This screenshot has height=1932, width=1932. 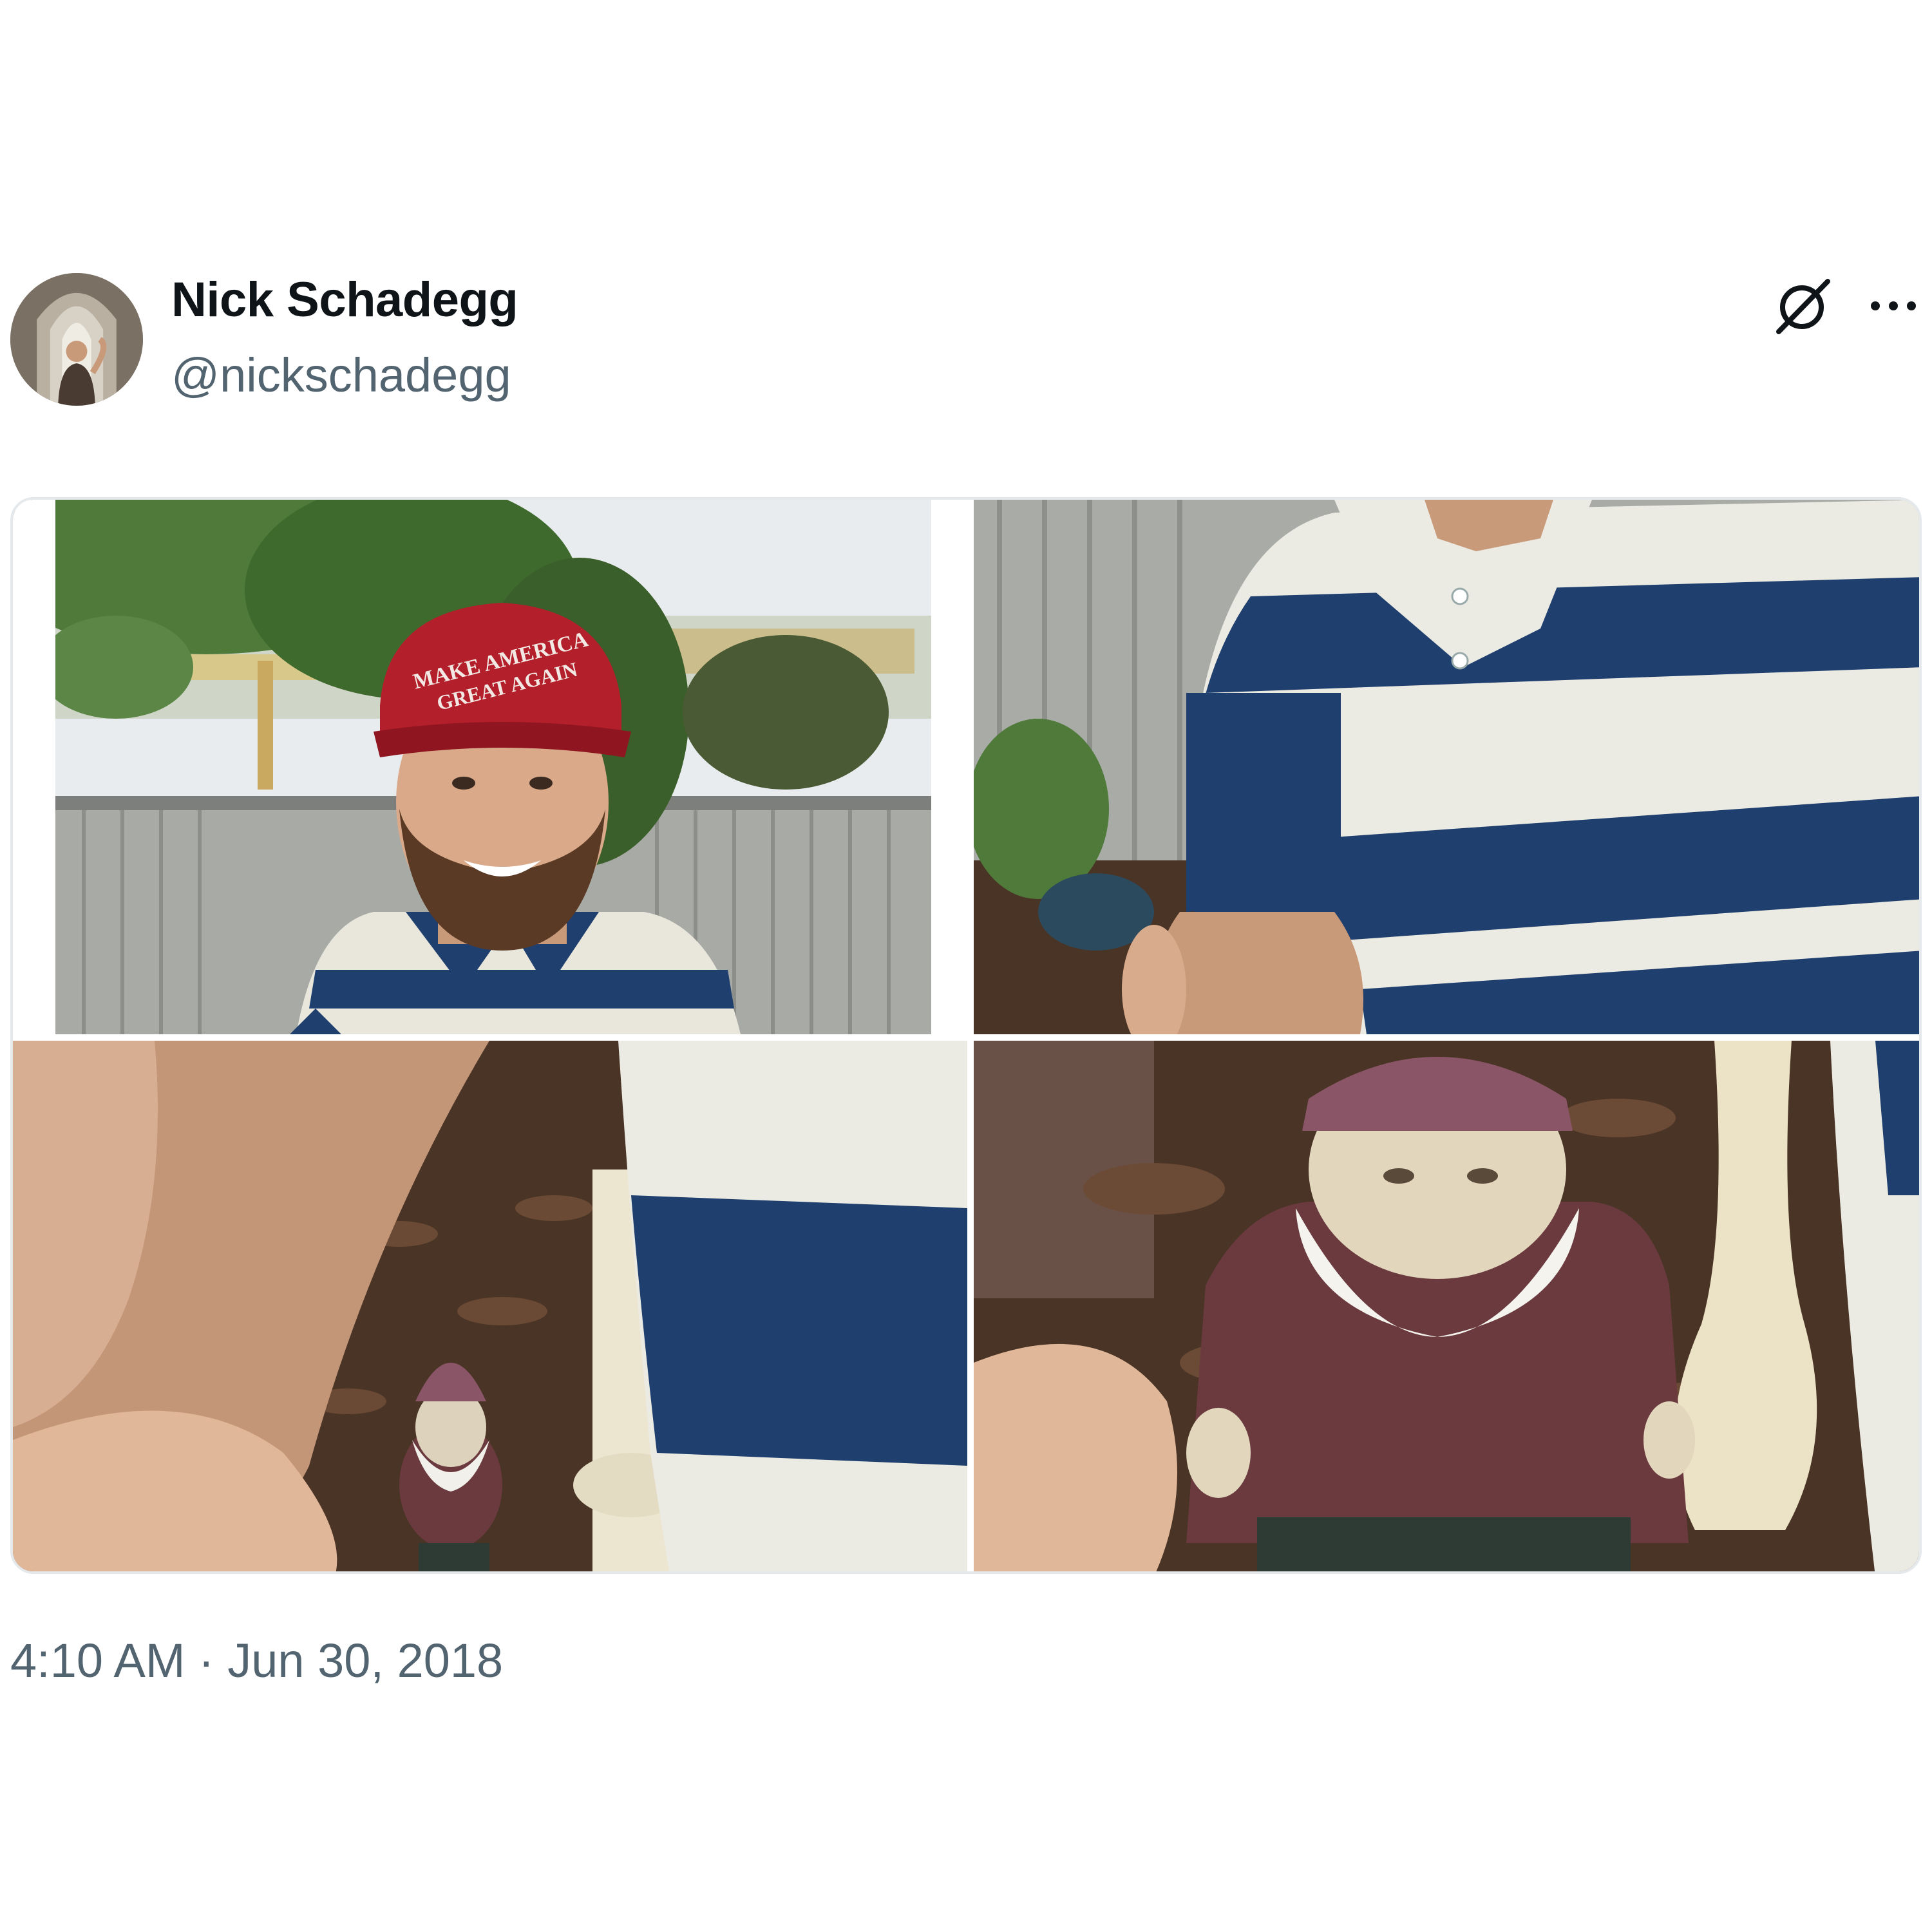 I want to click on tweet-timestamp: 4:10 AM · Jun 30, 2018, so click(x=256, y=1661).